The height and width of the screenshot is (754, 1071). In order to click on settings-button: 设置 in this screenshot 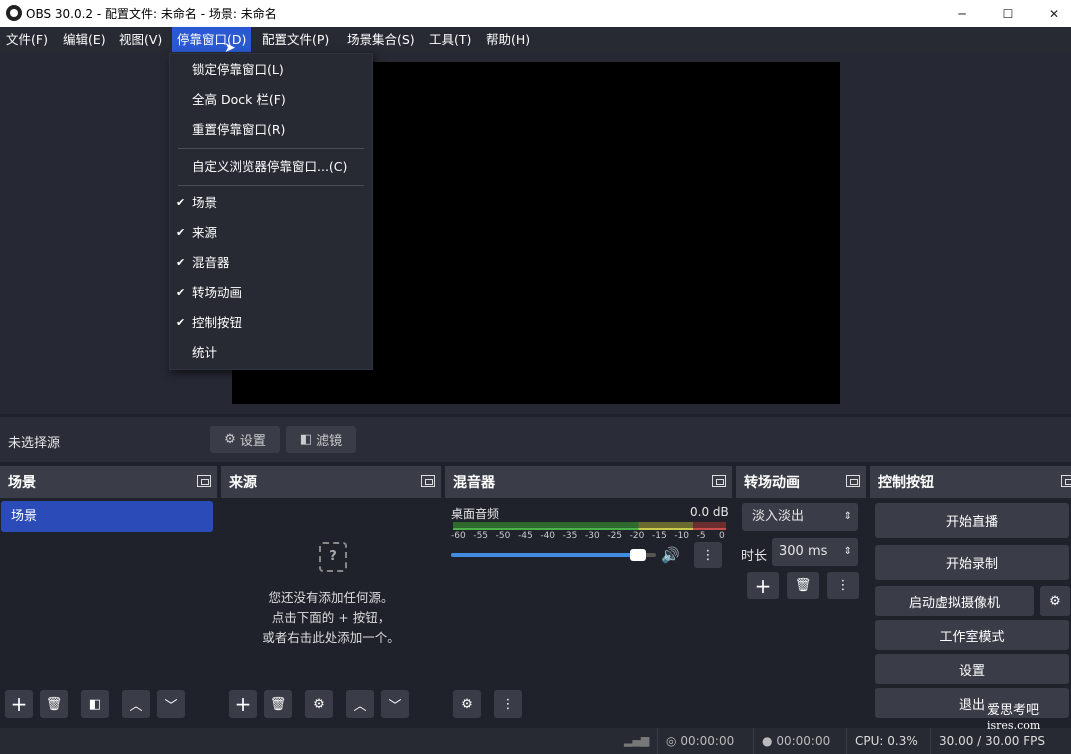, I will do `click(972, 669)`.